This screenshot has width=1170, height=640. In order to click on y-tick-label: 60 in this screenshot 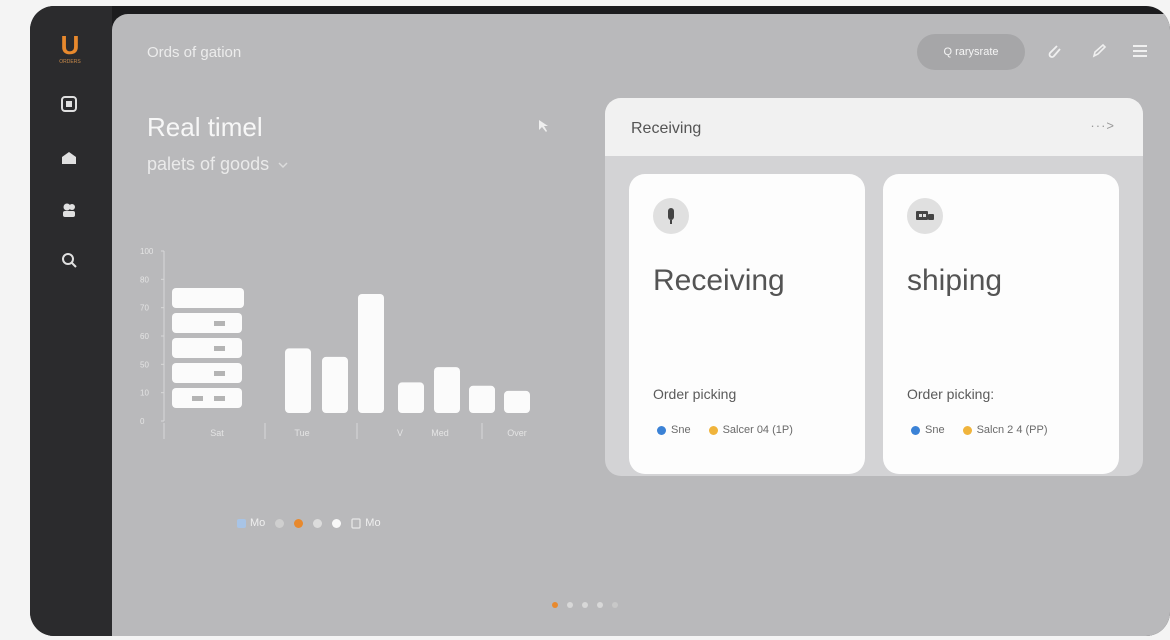, I will do `click(144, 336)`.